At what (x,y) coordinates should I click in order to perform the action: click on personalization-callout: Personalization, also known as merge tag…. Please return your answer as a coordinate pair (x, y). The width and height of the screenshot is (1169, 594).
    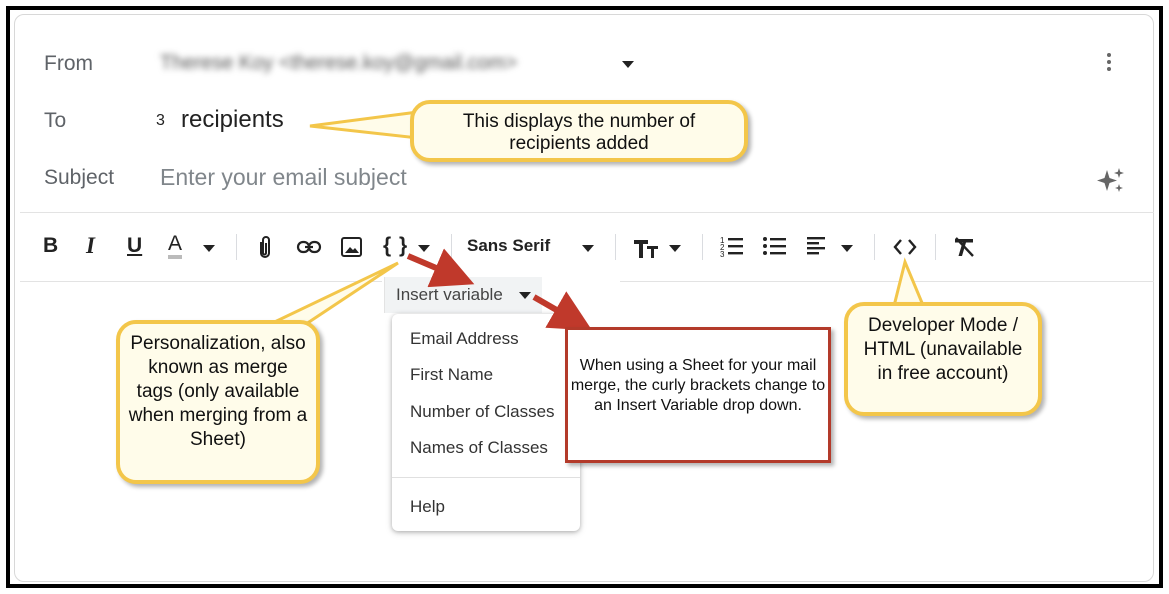
    Looking at the image, I should click on (218, 402).